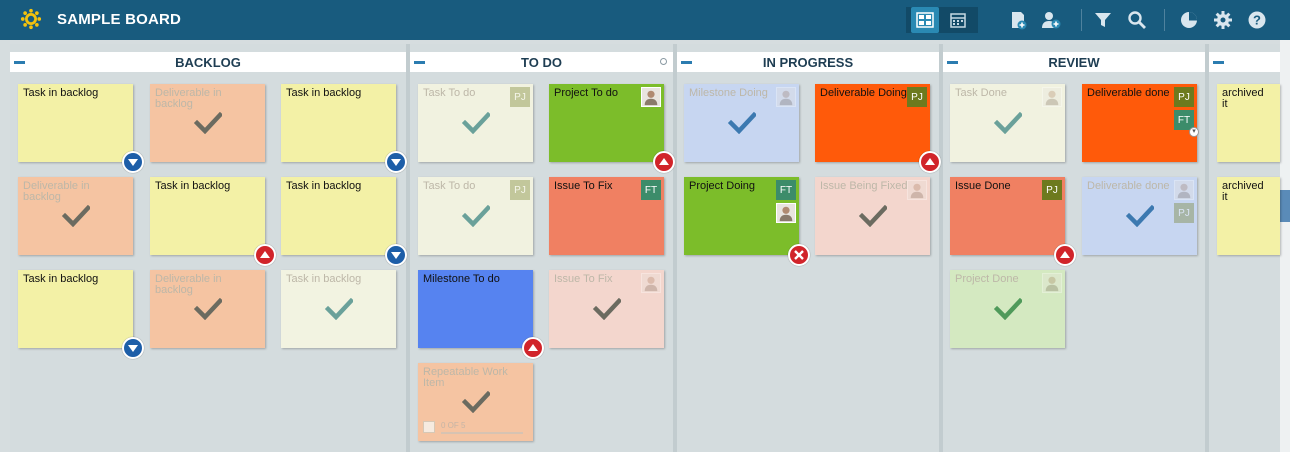 The image size is (1290, 452). I want to click on filter-icon, so click(1103, 20).